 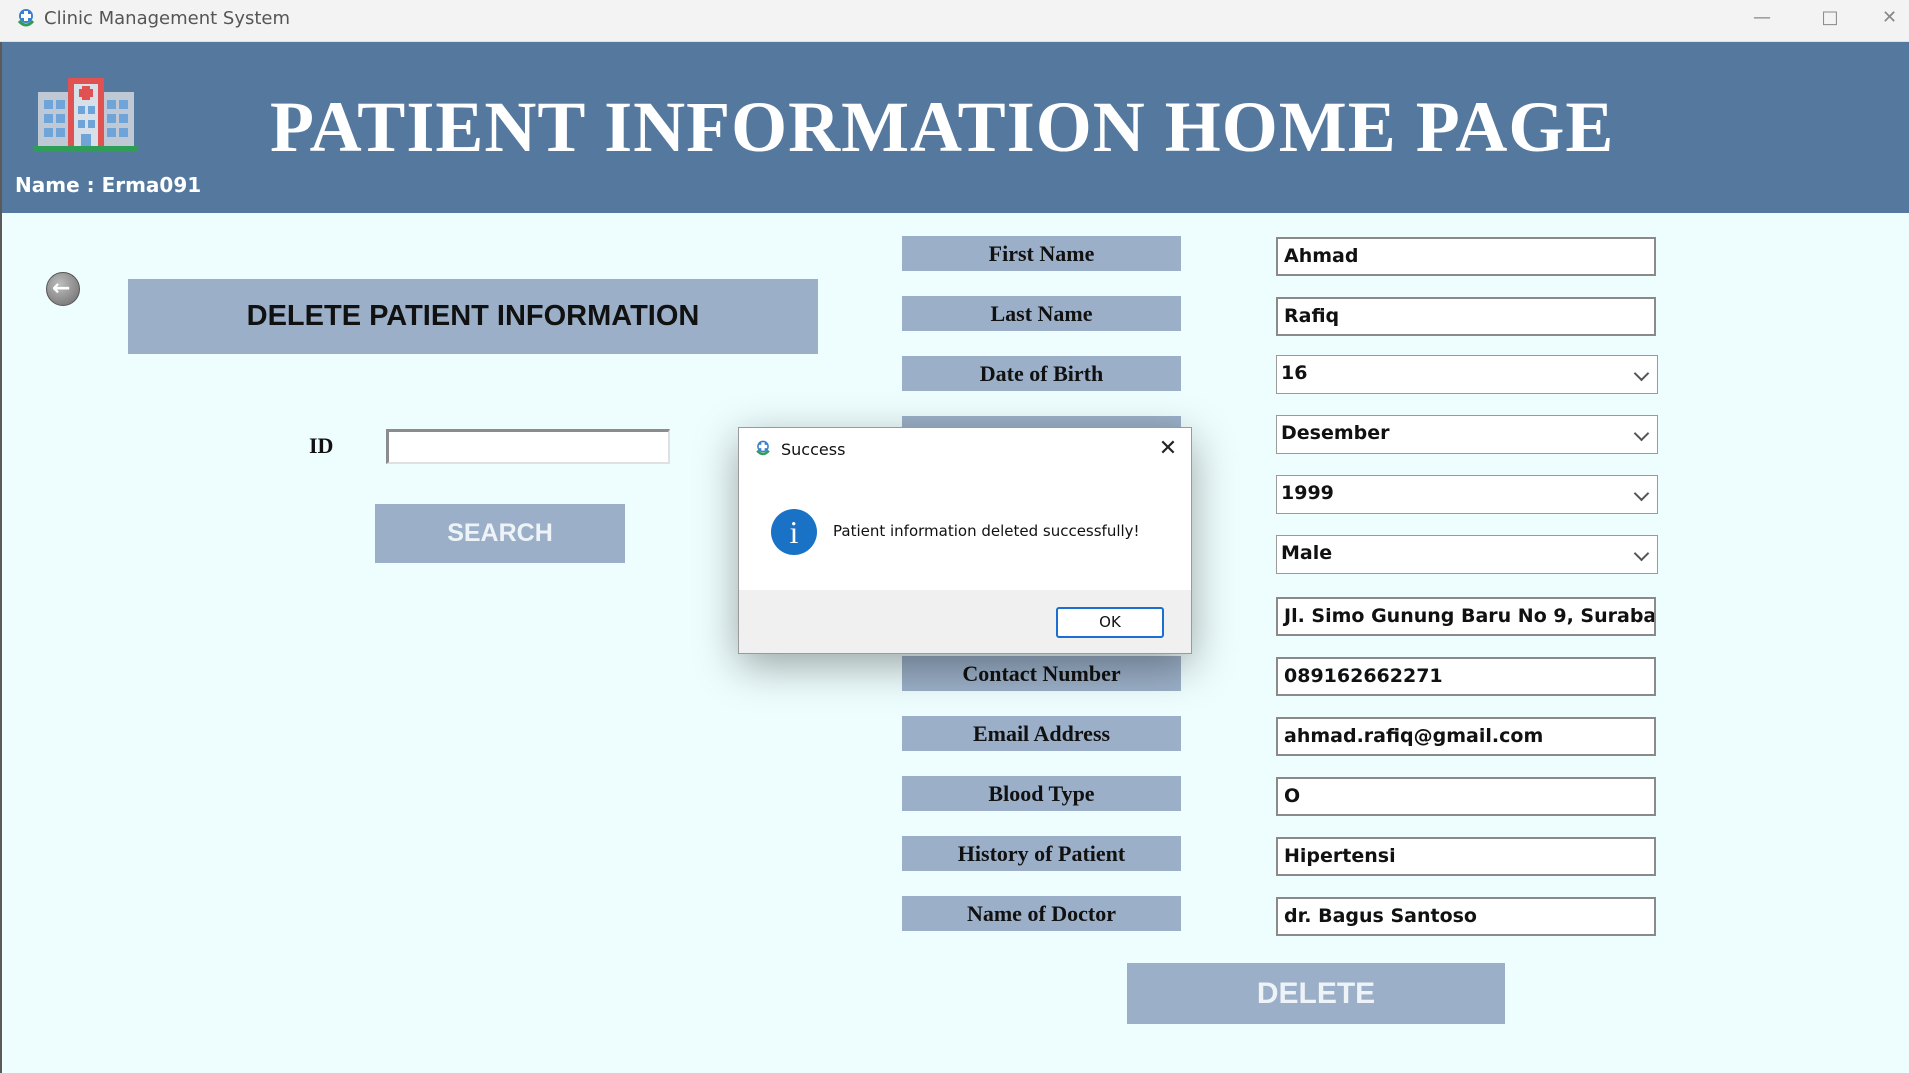 What do you see at coordinates (1889, 20) in the screenshot?
I see `close-window-button: ✕` at bounding box center [1889, 20].